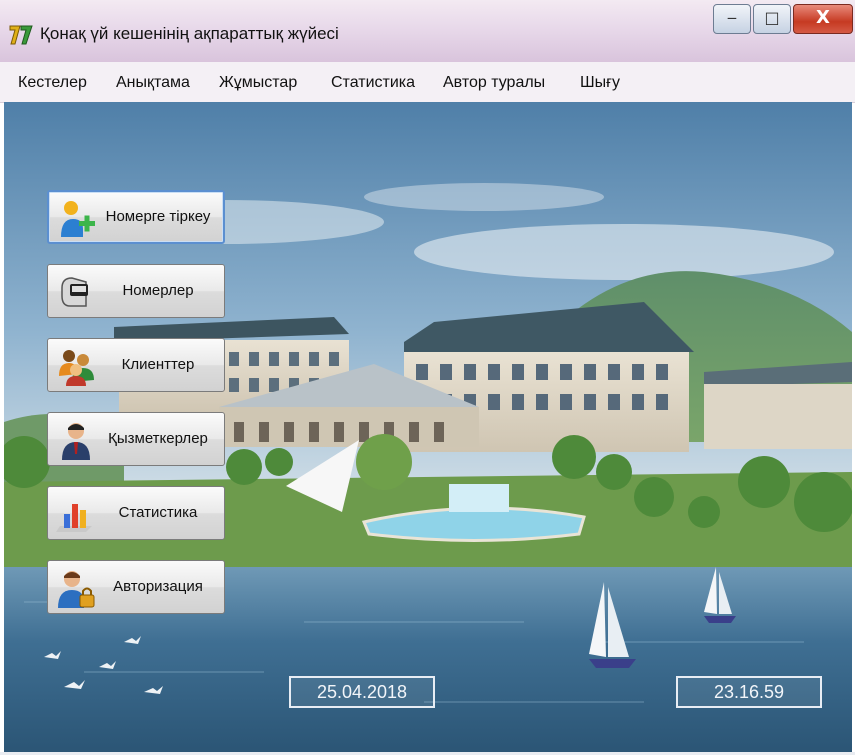  Describe the element at coordinates (74, 518) in the screenshot. I see `bar-chart-icon` at that location.